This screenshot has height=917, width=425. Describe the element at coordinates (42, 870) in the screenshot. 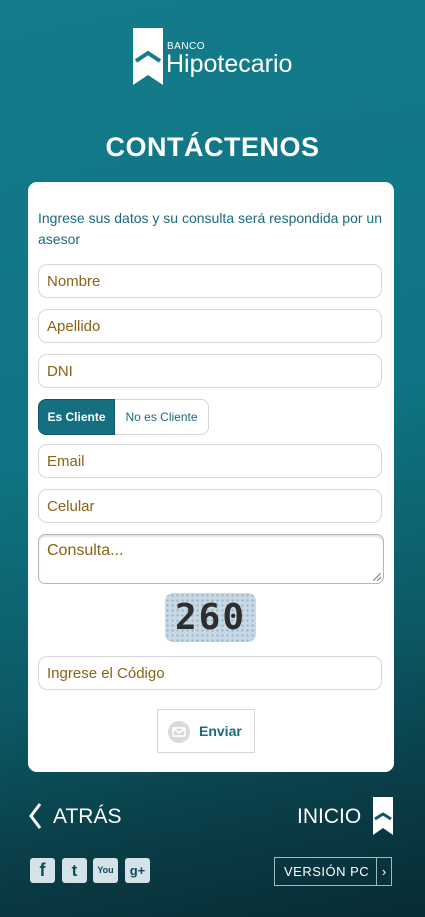

I see `facebook-icon: f` at that location.